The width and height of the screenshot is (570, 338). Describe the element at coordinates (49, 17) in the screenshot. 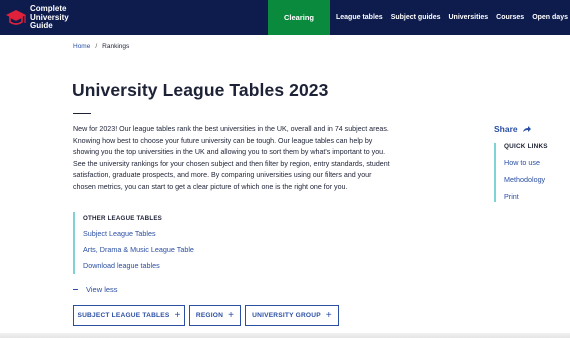

I see `logo-text: Complete University Guide` at that location.